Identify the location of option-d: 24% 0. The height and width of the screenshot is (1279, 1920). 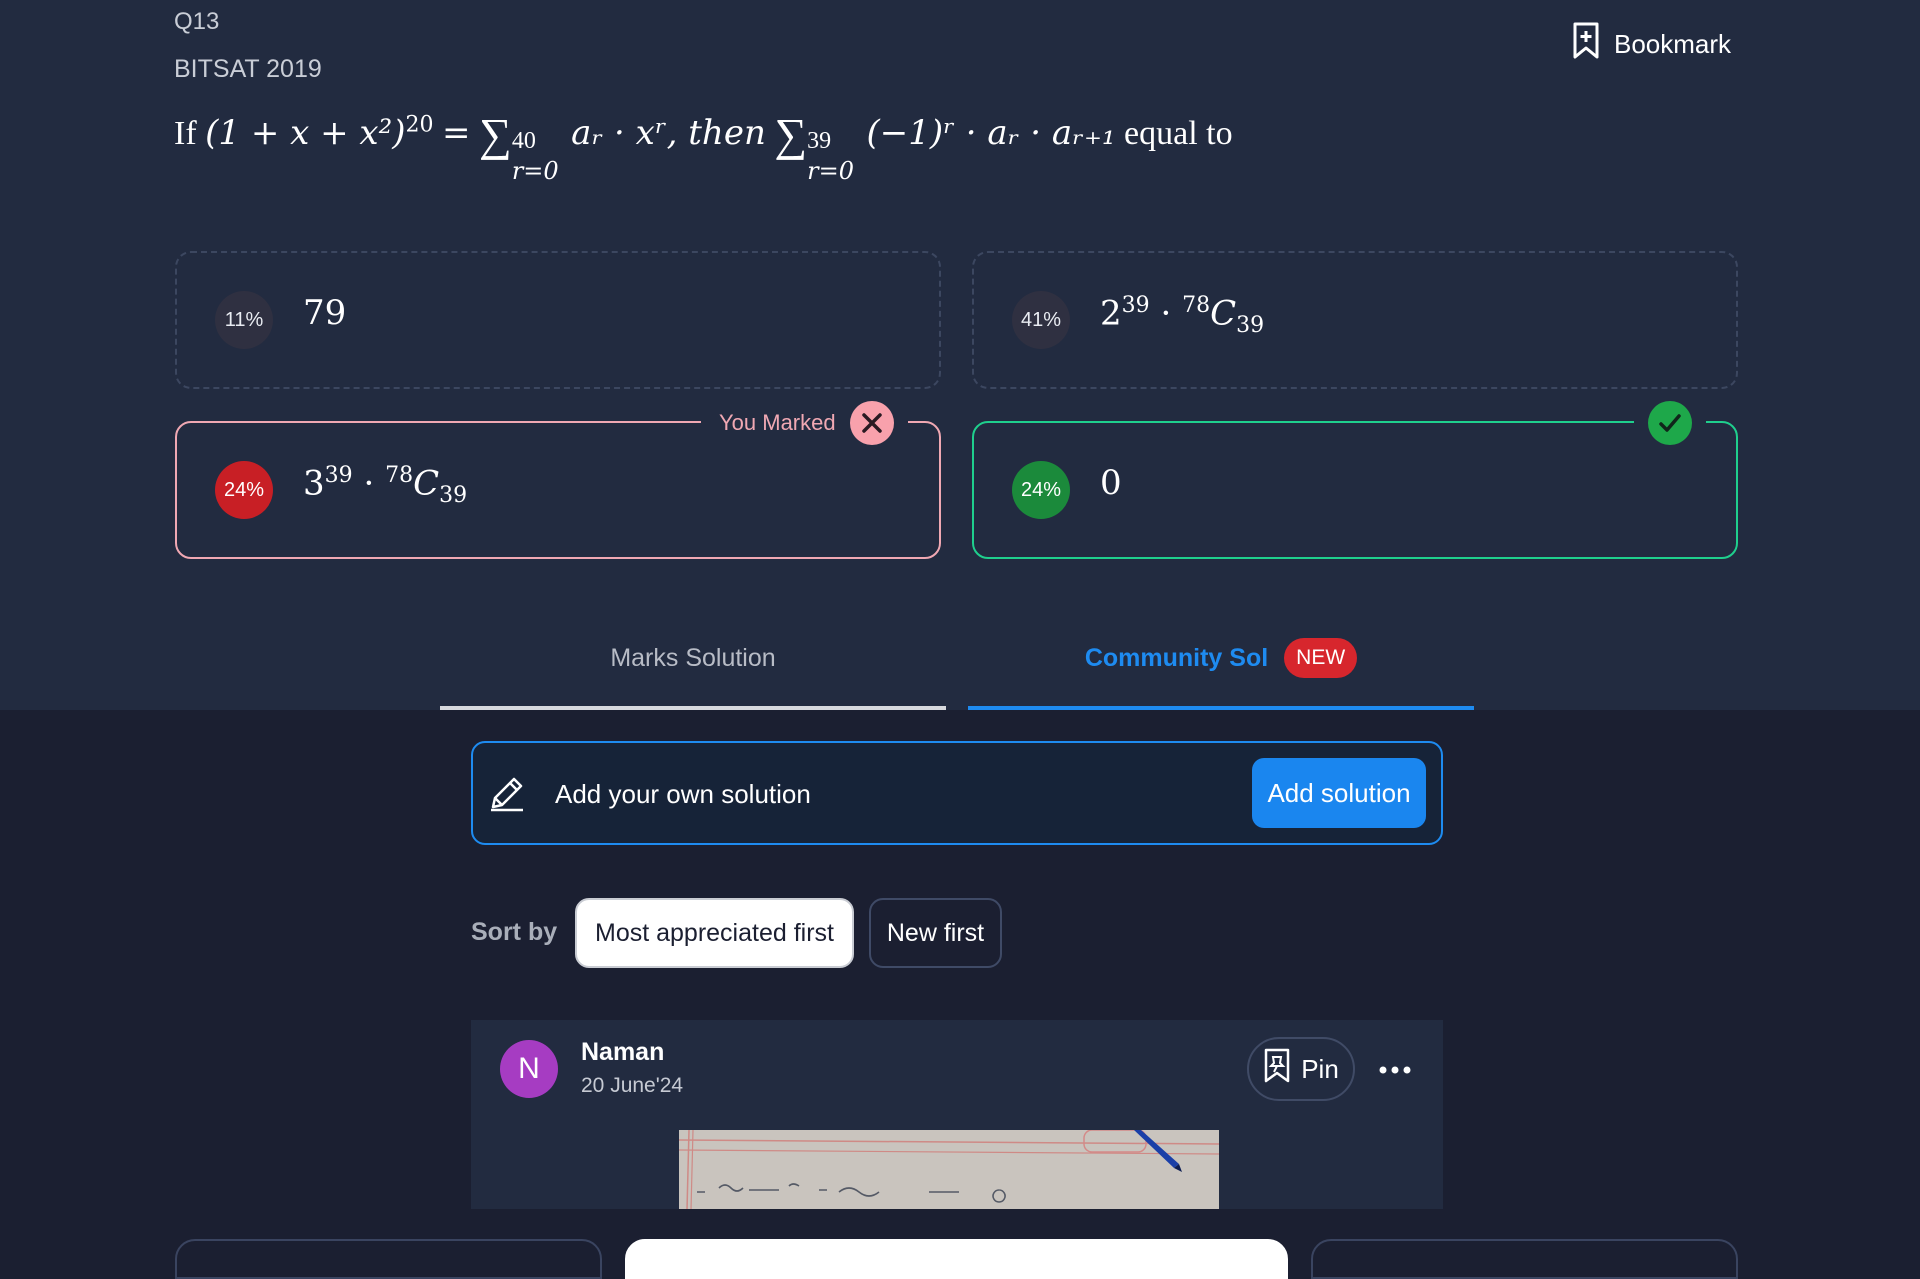
(1355, 480).